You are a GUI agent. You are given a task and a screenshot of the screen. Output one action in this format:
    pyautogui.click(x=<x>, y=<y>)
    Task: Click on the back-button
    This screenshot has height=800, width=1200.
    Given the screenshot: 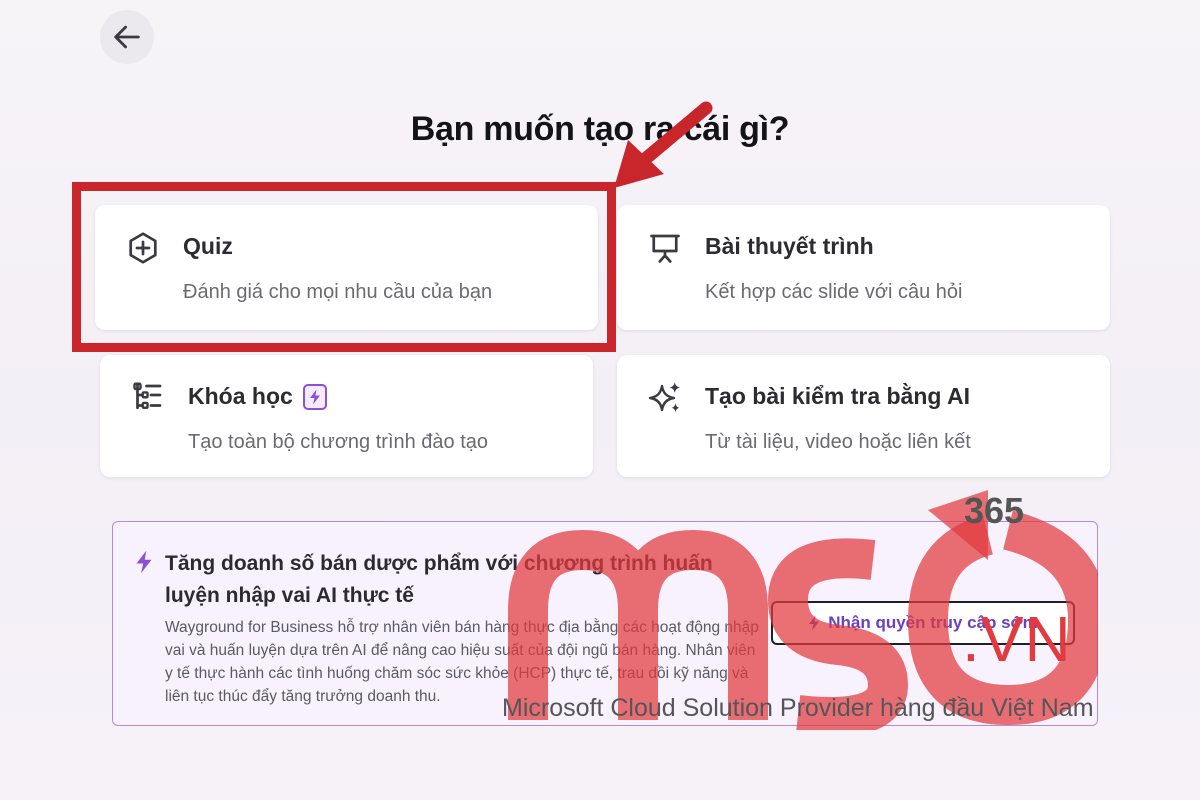 What is the action you would take?
    pyautogui.click(x=127, y=37)
    